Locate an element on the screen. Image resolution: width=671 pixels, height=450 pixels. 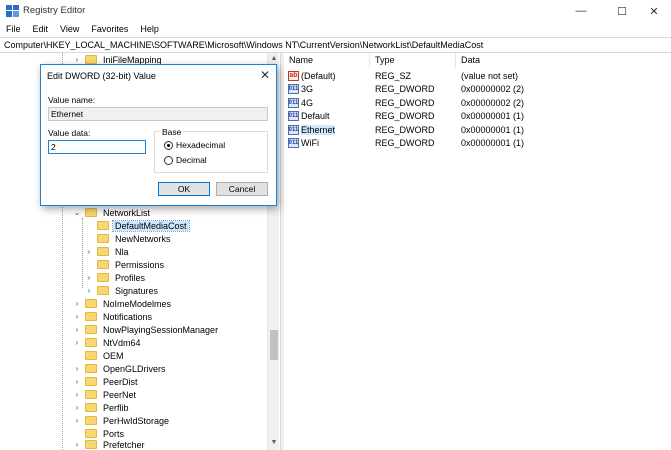
list-item: ab (Default) REG_SZ (value not set) is located at coordinates (477, 76).